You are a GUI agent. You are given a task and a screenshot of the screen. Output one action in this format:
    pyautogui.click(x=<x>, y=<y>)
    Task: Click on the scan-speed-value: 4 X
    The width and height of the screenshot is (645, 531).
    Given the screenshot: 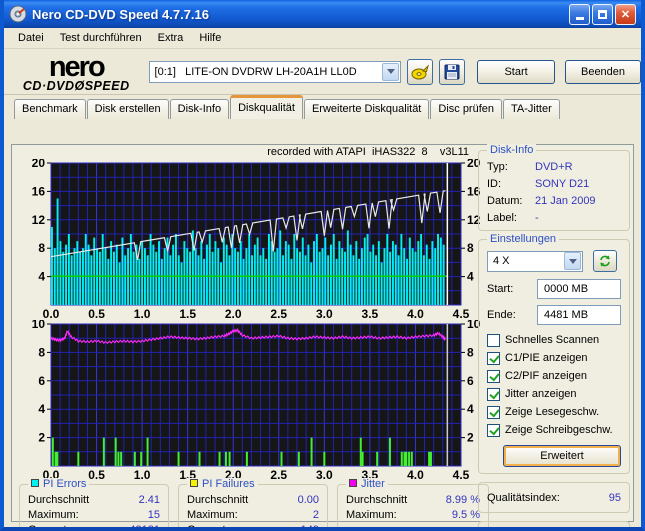 What is the action you would take?
    pyautogui.click(x=501, y=261)
    